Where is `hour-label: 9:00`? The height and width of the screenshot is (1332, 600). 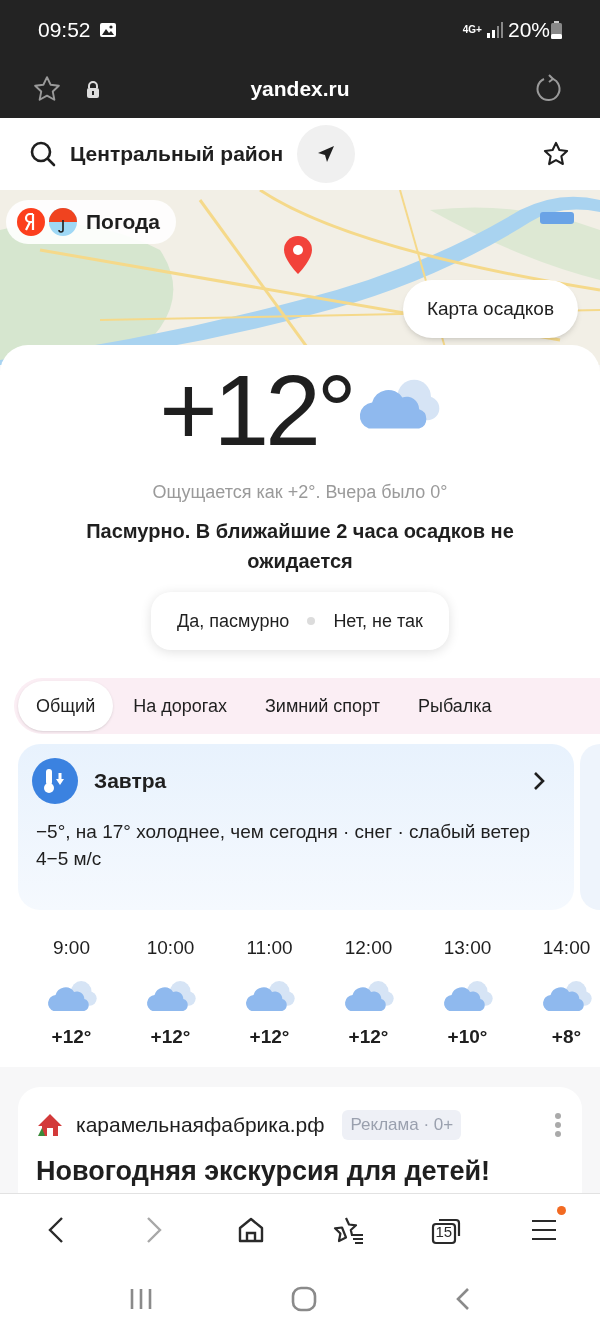 hour-label: 9:00 is located at coordinates (71, 948).